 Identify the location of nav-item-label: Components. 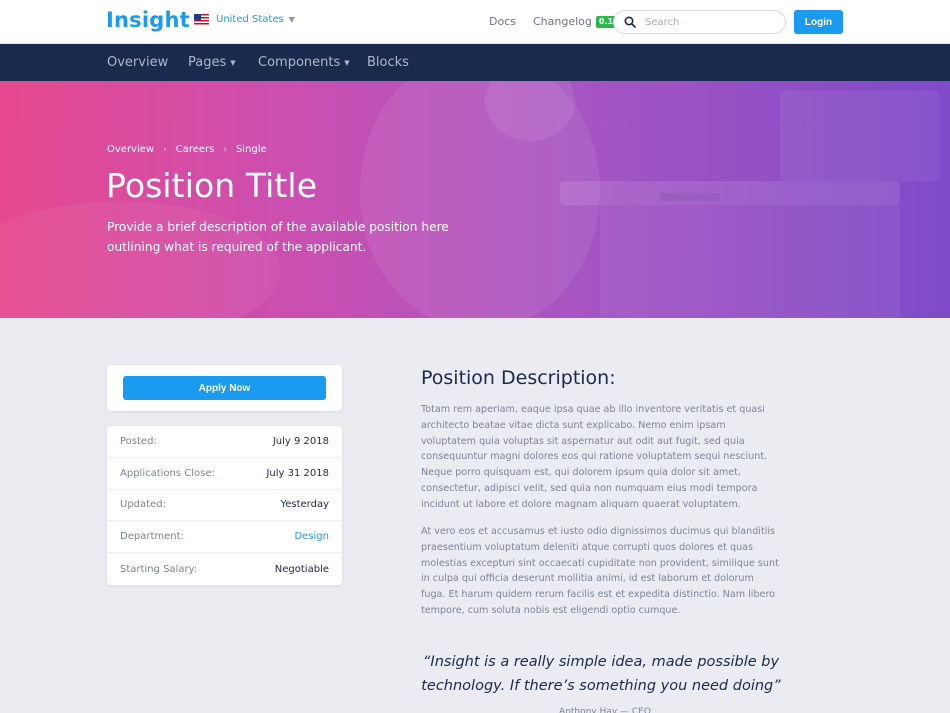
(299, 62).